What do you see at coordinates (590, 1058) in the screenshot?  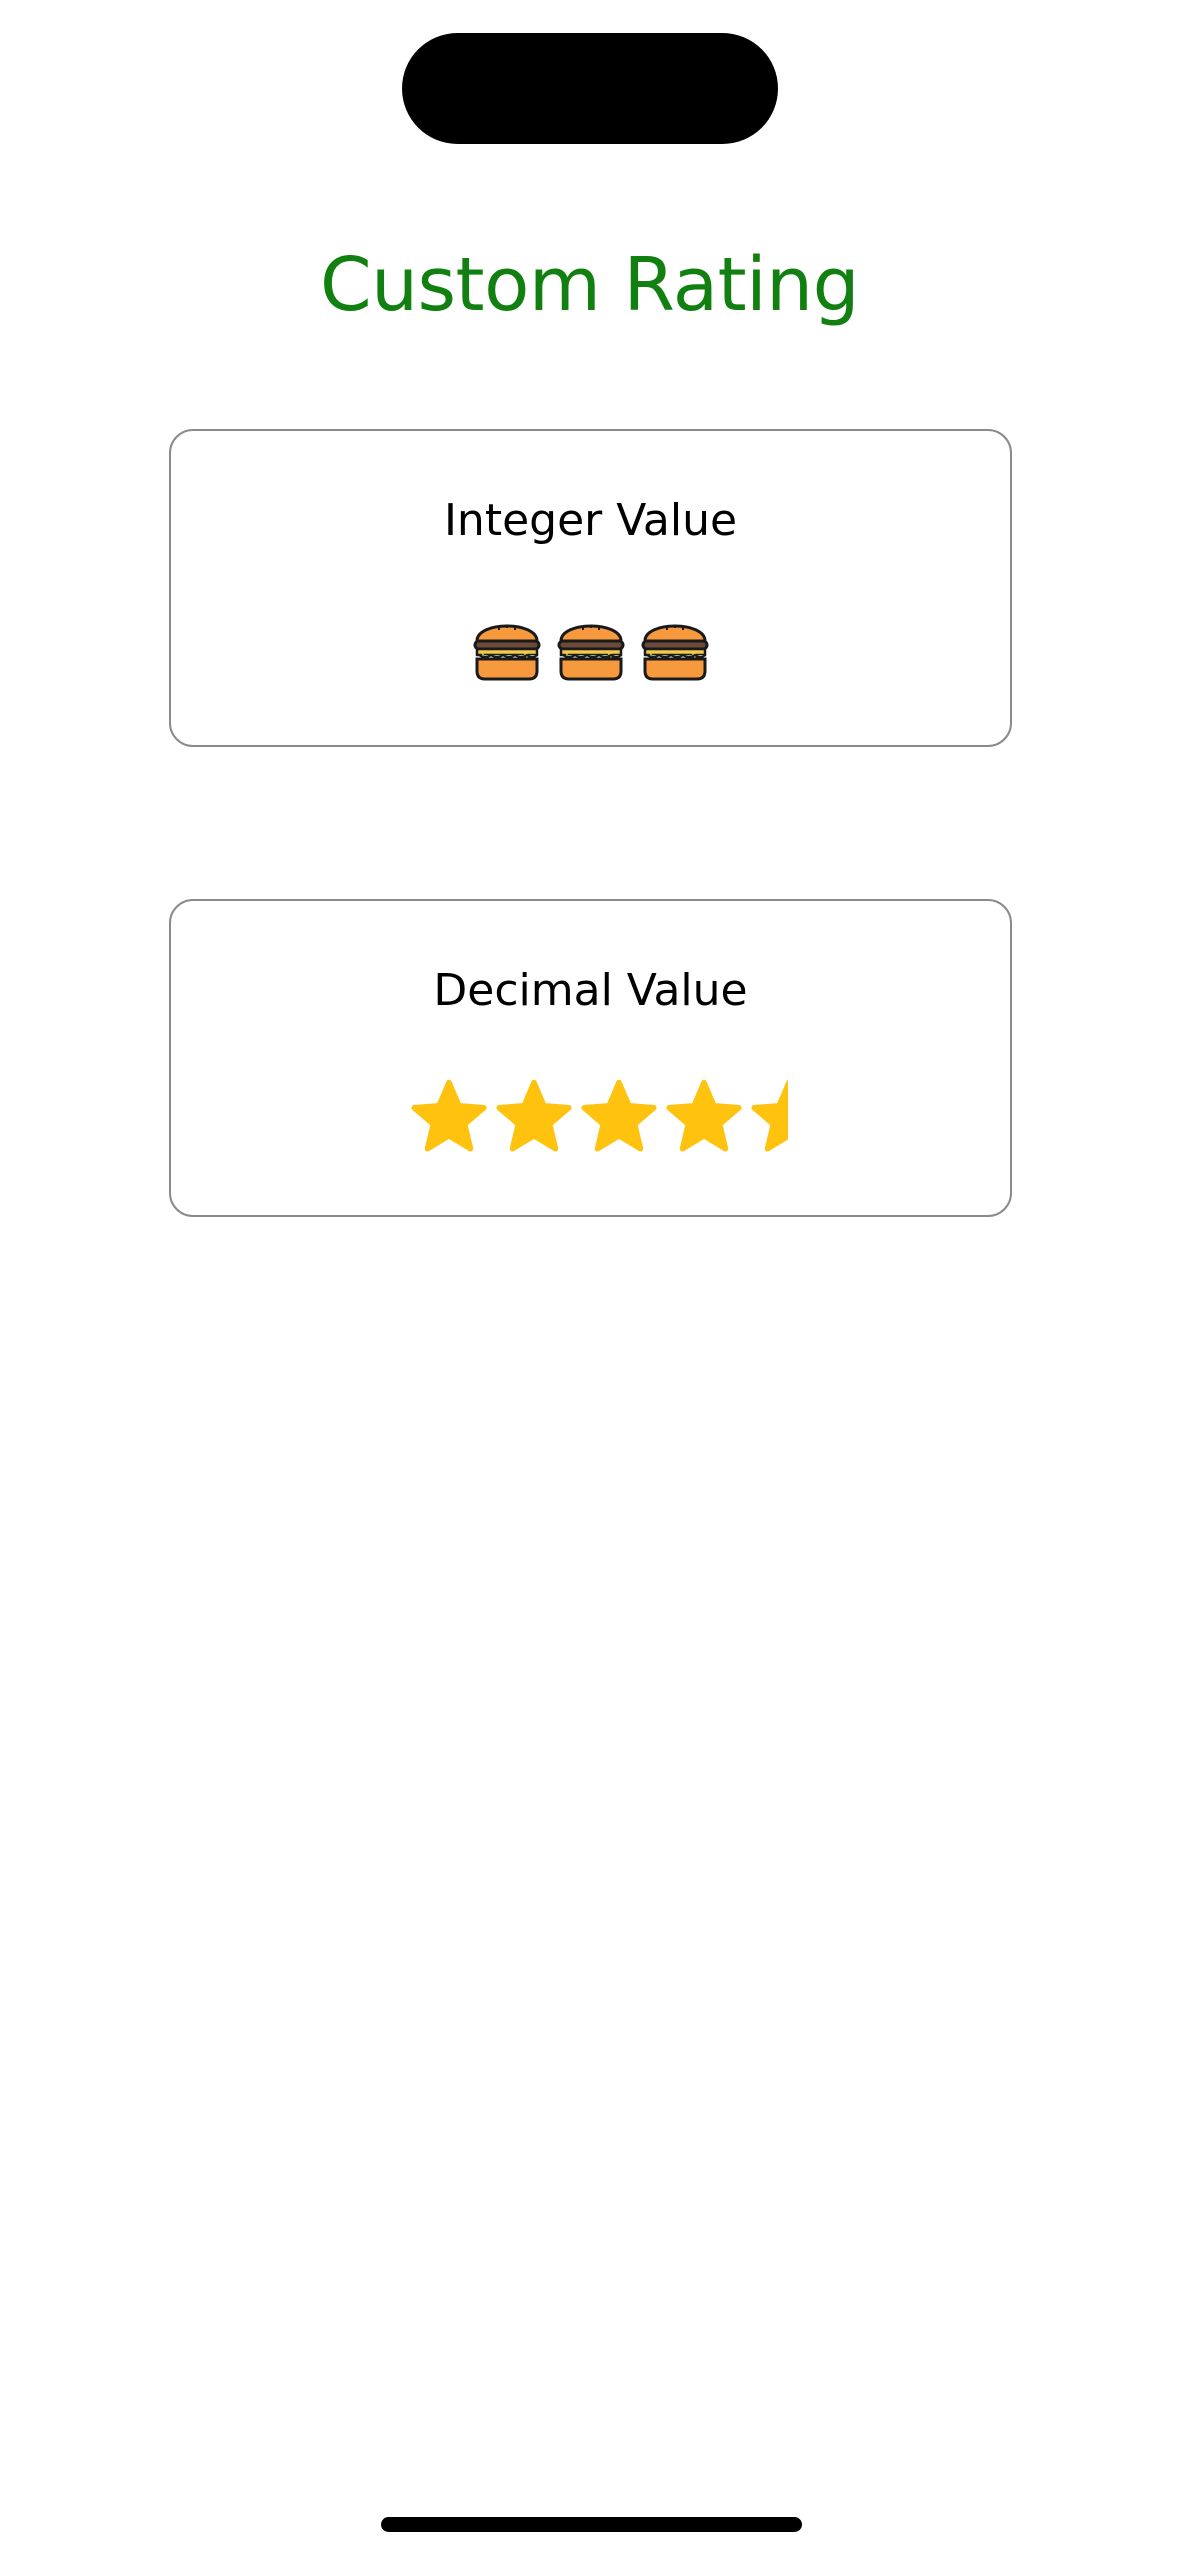 I see `decimal-rating-card: Decimal Value` at bounding box center [590, 1058].